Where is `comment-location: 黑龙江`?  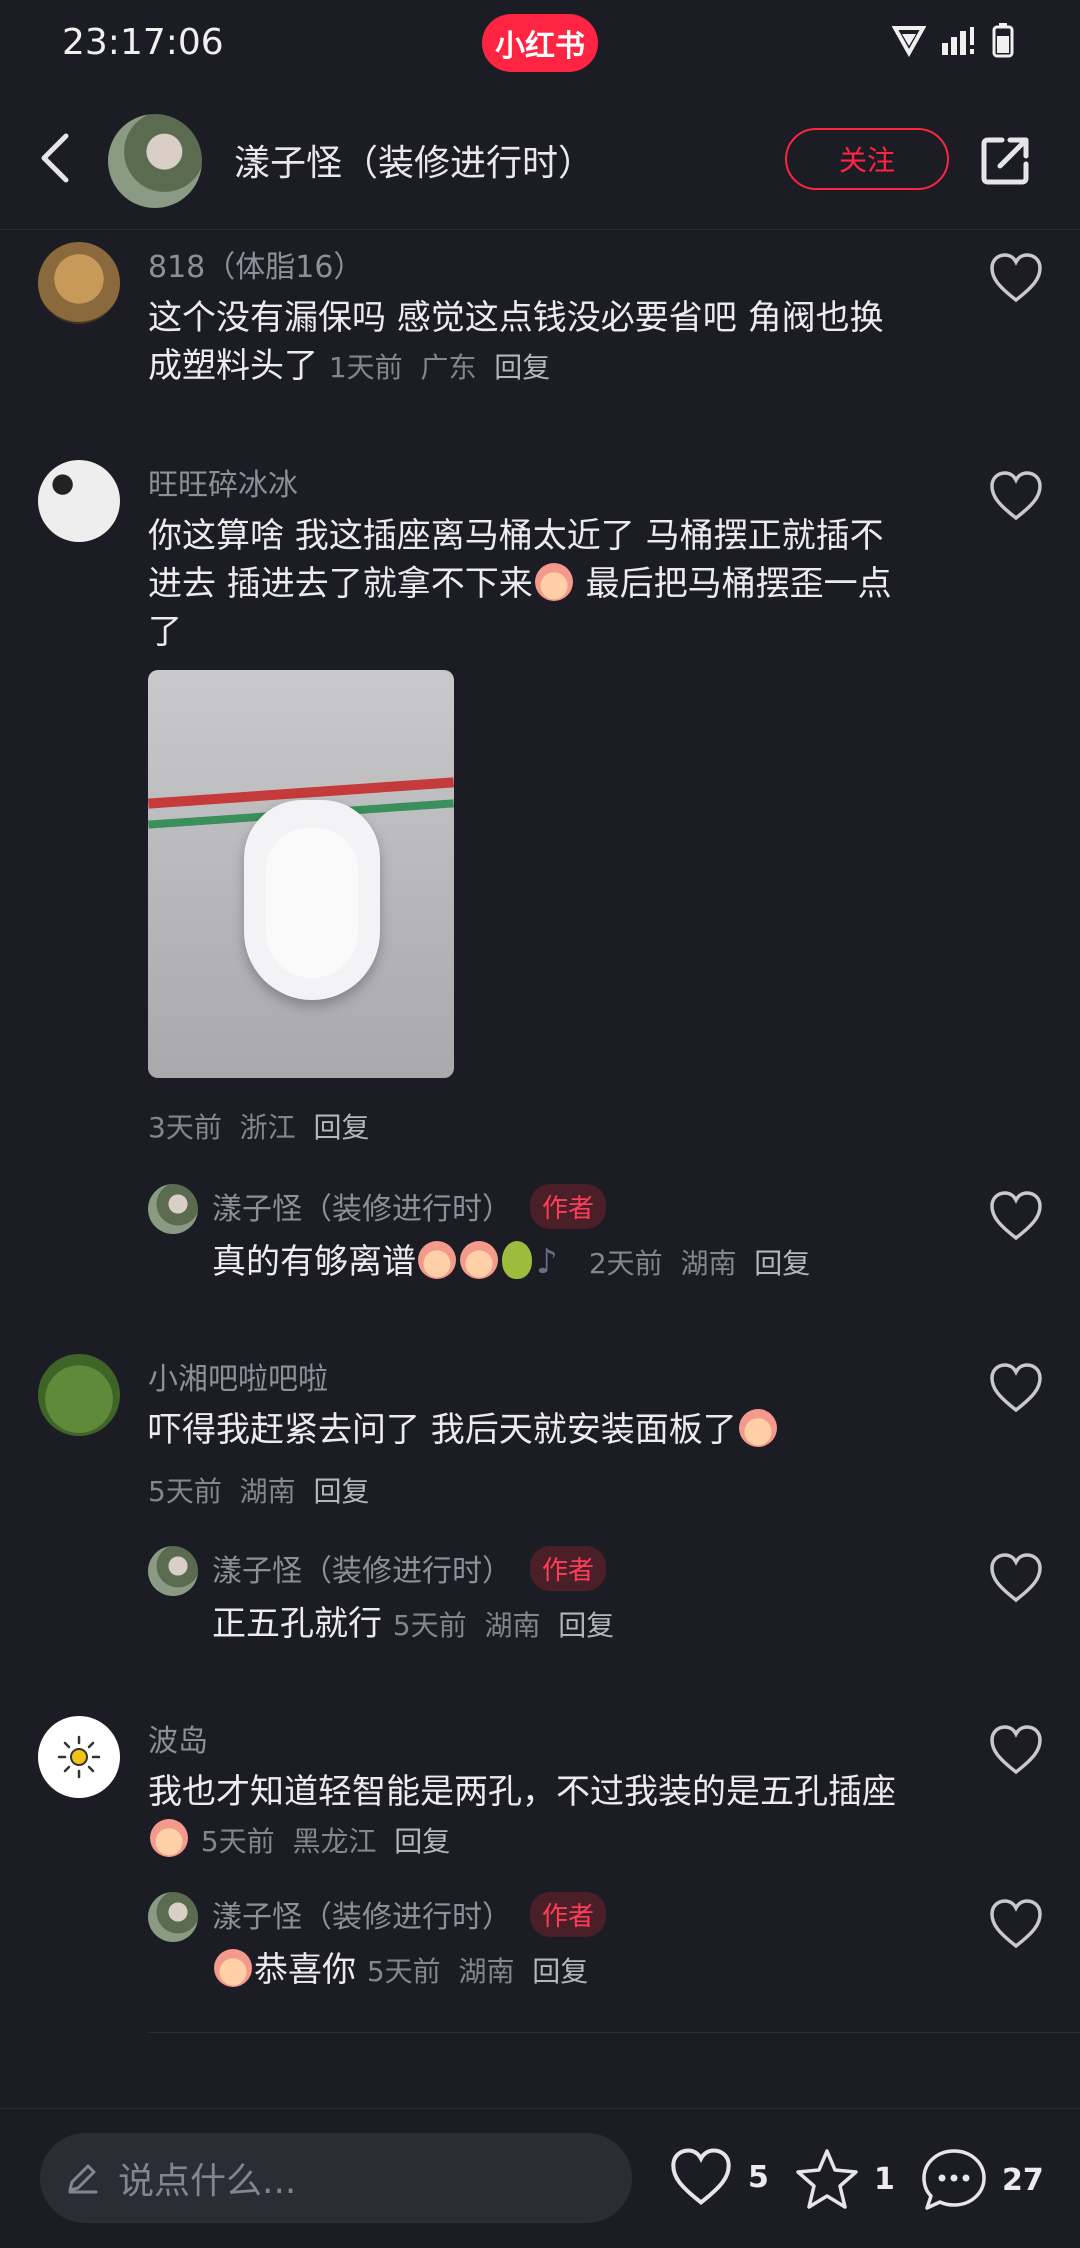
comment-location: 黑龙江 is located at coordinates (334, 1841).